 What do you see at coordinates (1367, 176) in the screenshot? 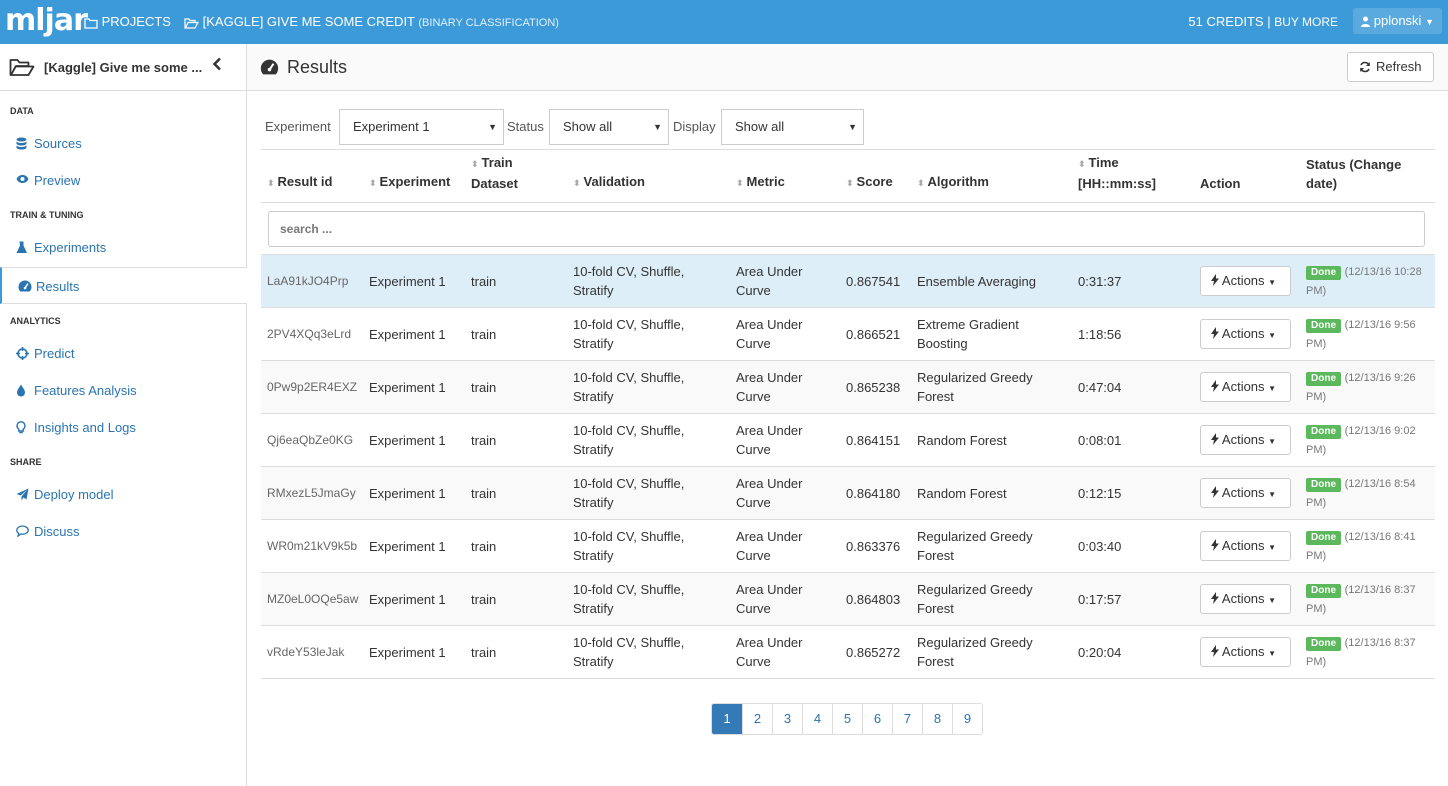
I see `column-header-status: Status (Change date)` at bounding box center [1367, 176].